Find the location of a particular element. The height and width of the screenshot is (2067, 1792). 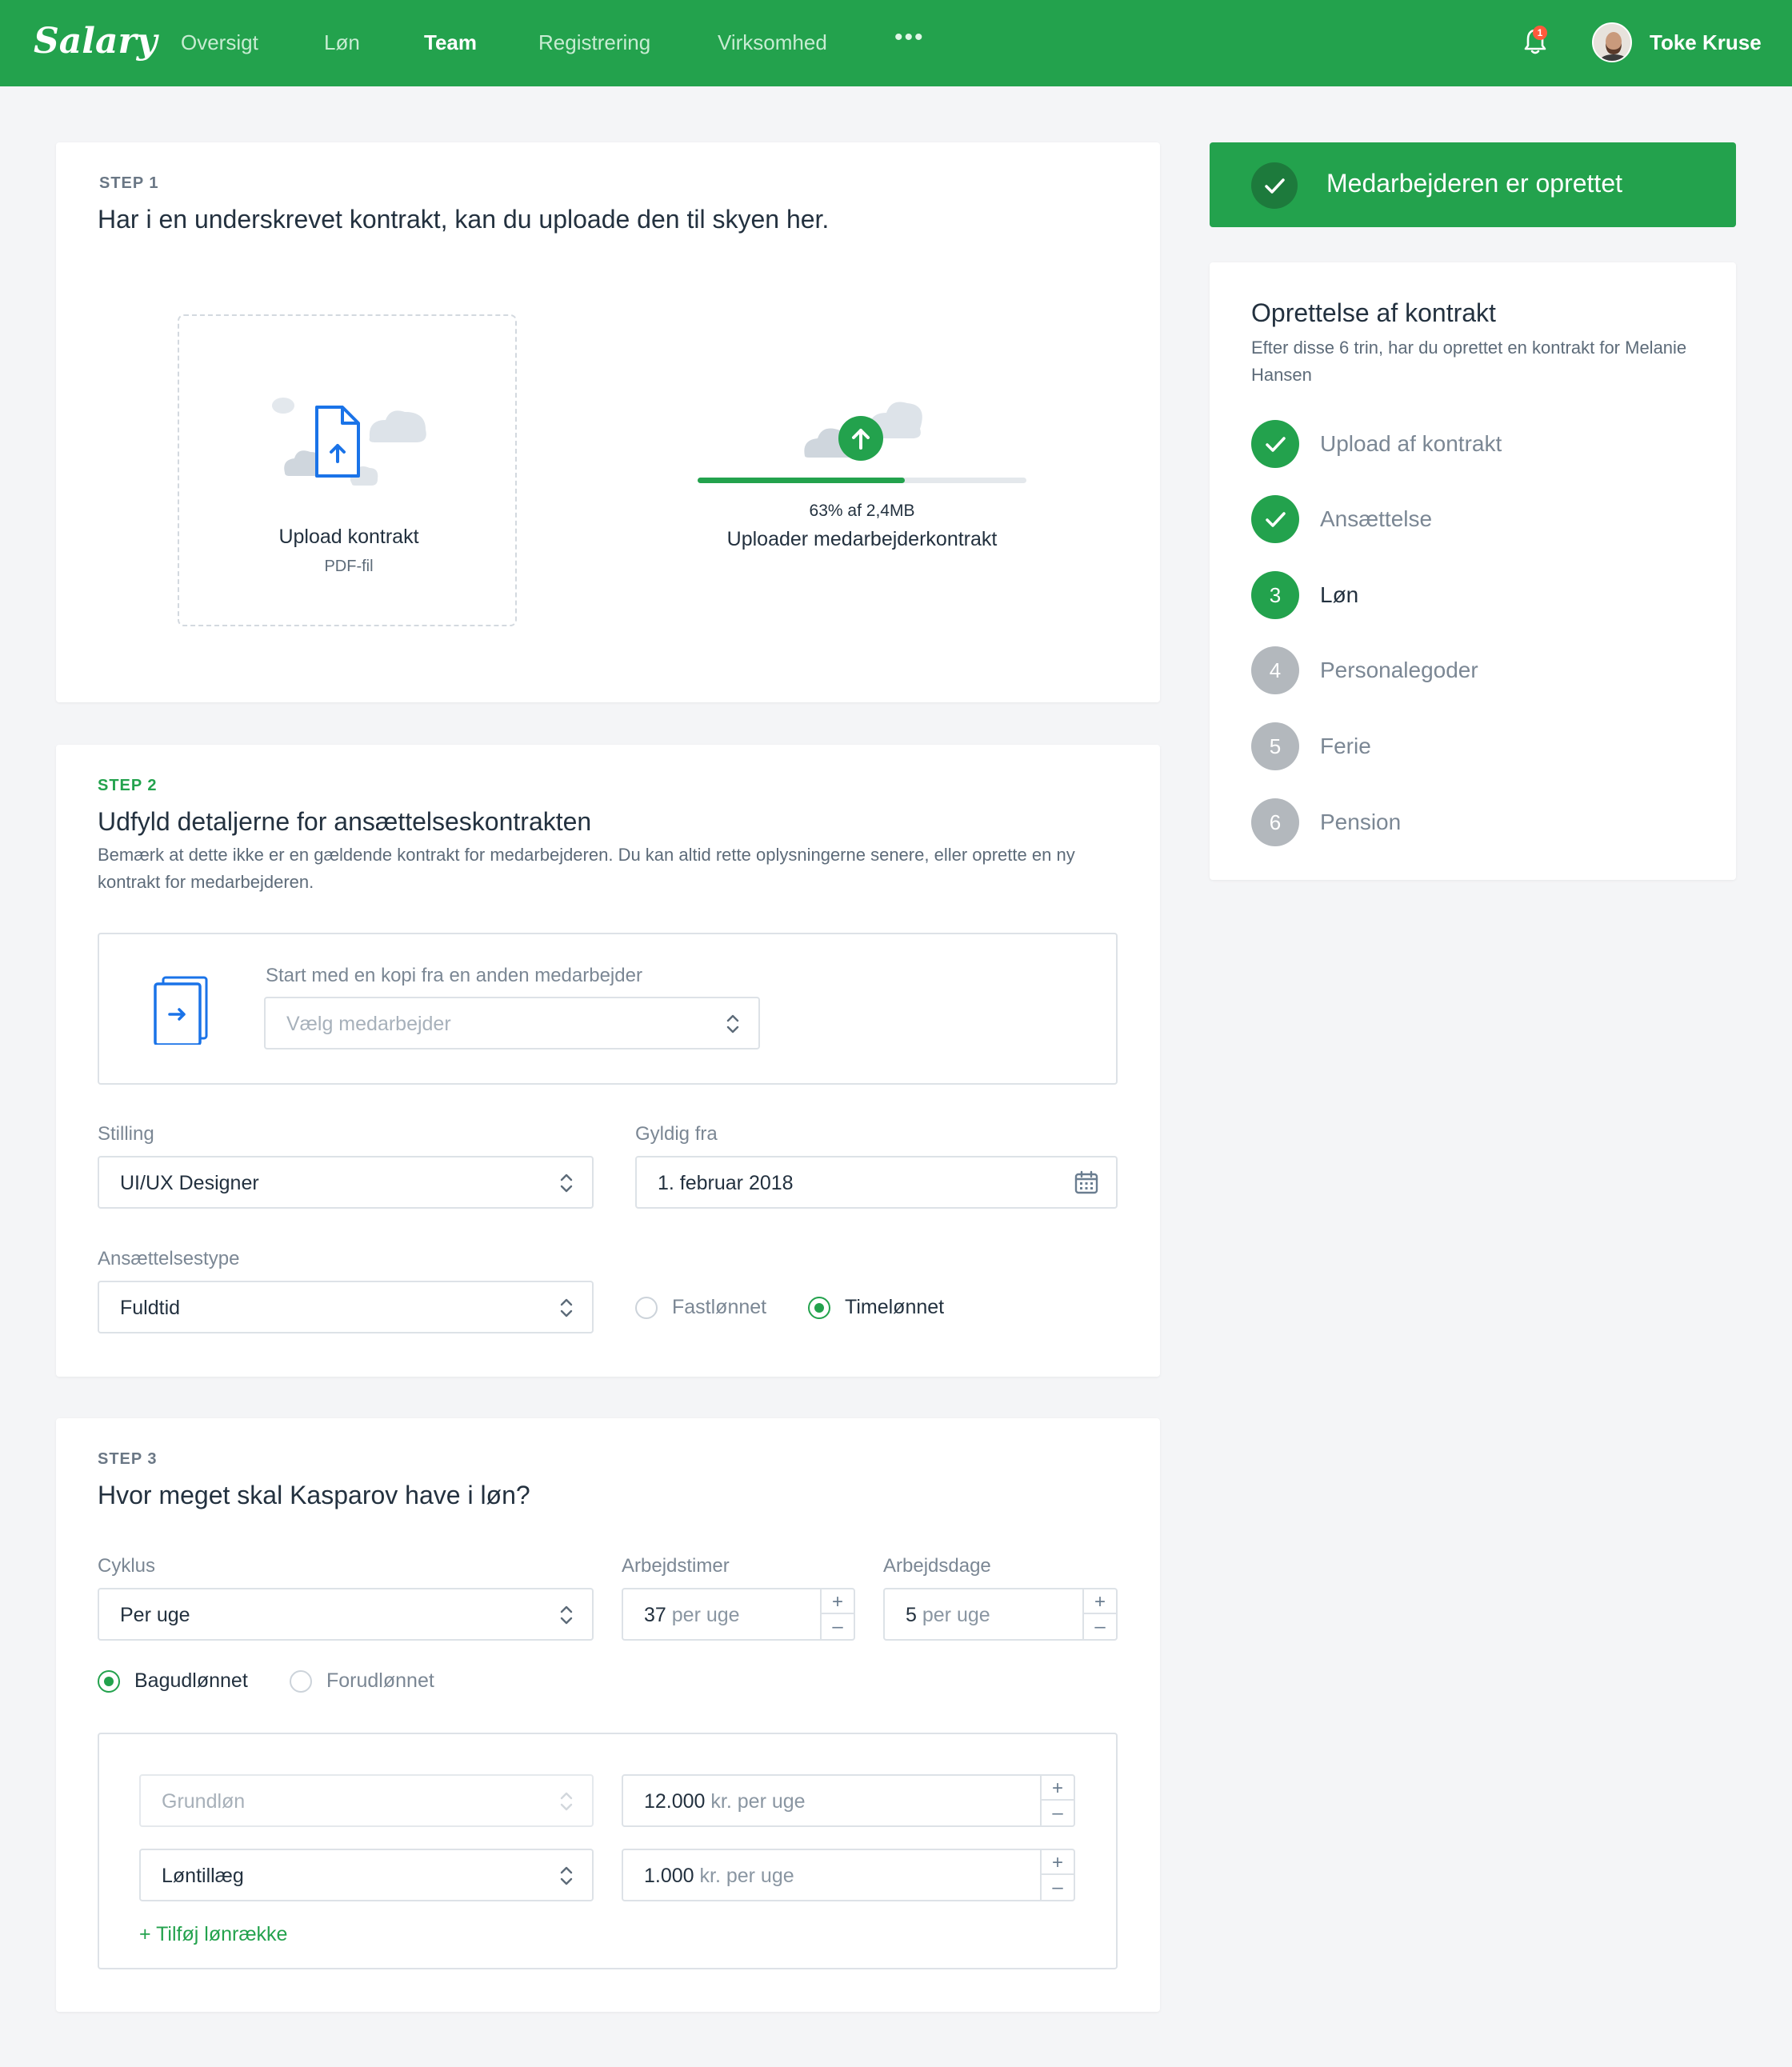

contract-step-1: Upload af kontrakt is located at coordinates (1475, 444).